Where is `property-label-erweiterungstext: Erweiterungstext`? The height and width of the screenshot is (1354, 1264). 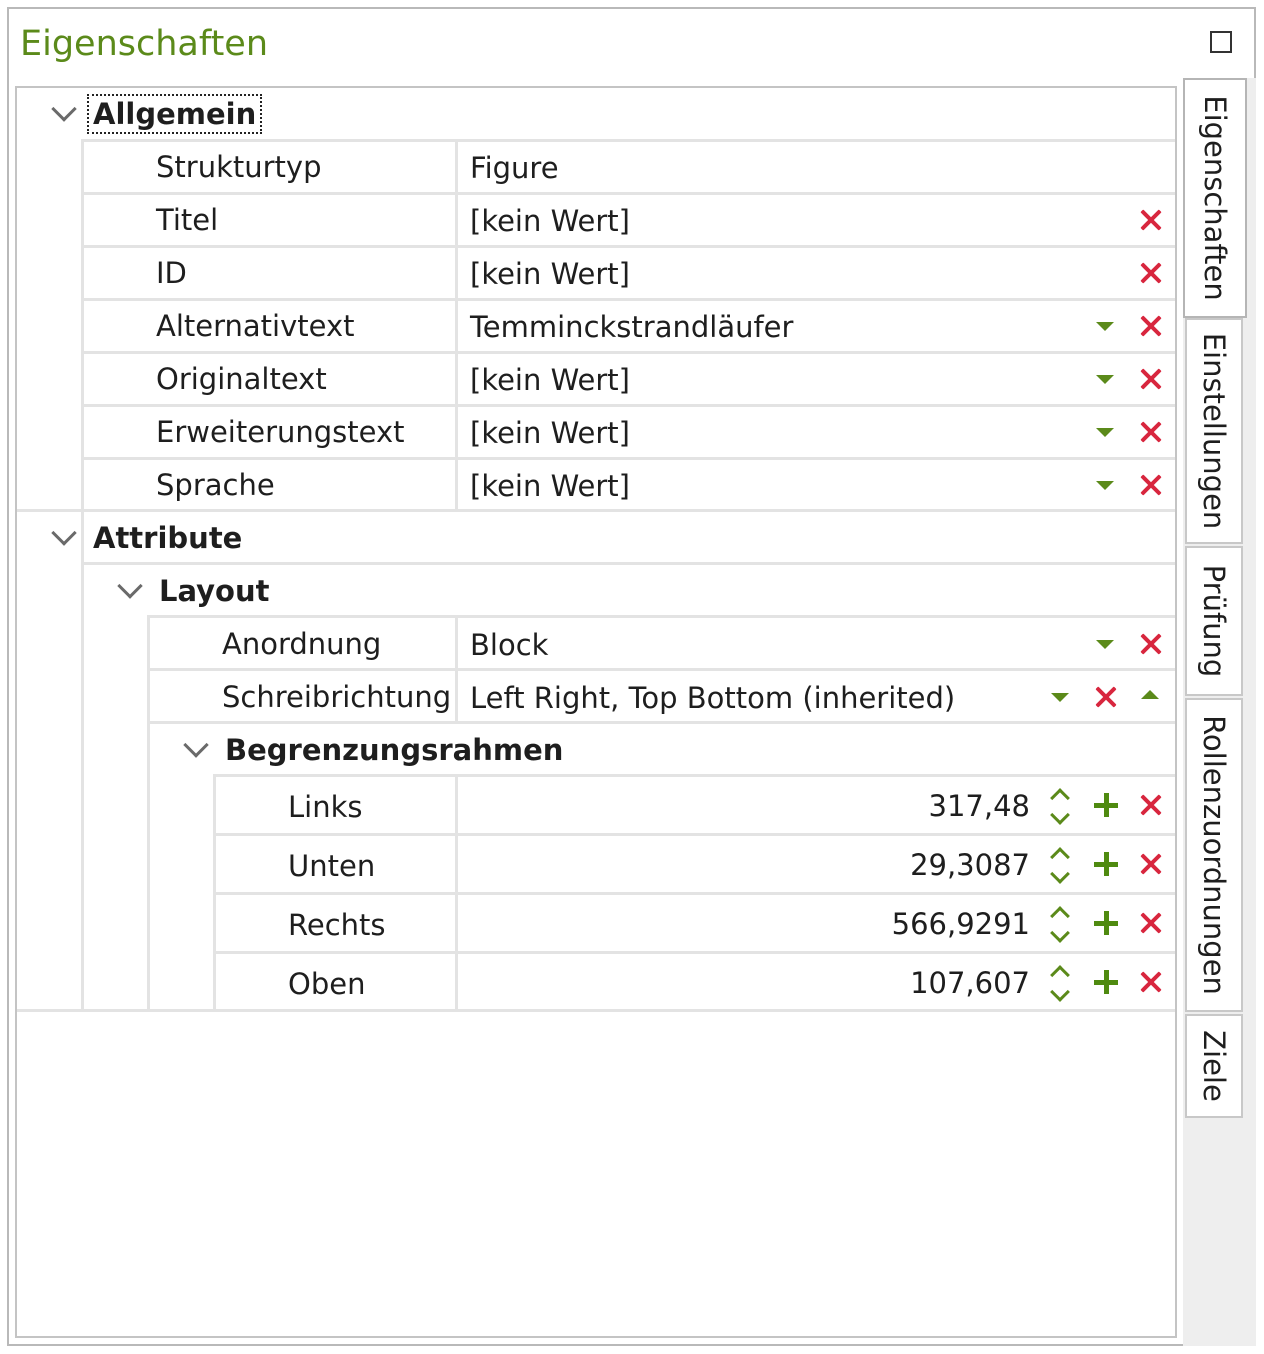 property-label-erweiterungstext: Erweiterungstext is located at coordinates (280, 432).